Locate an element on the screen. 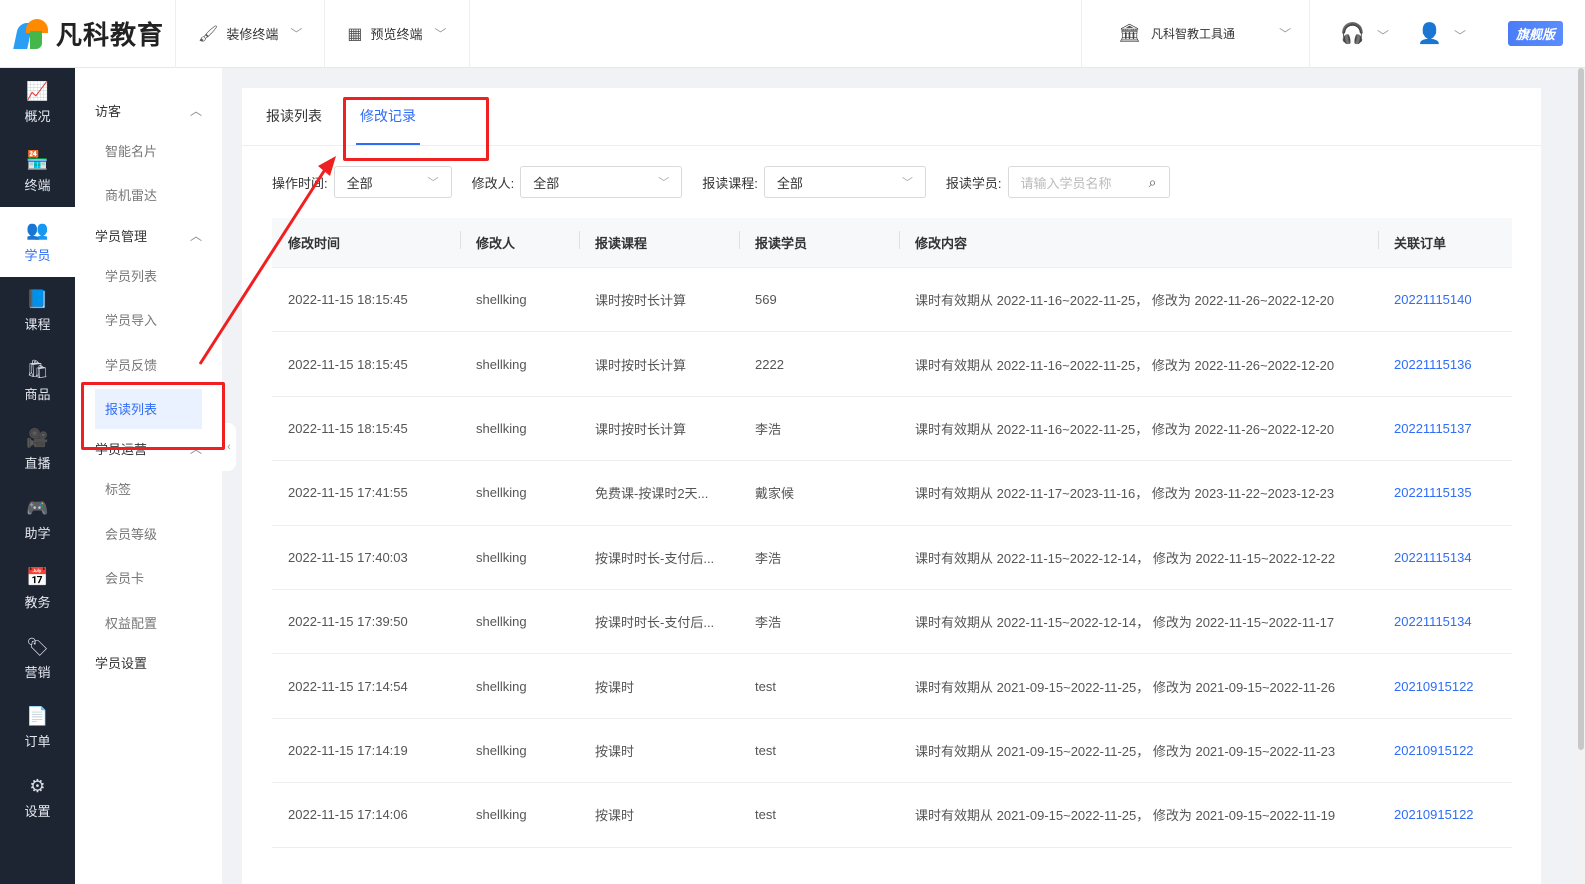  scrollbar-thumb is located at coordinates (1581, 409).